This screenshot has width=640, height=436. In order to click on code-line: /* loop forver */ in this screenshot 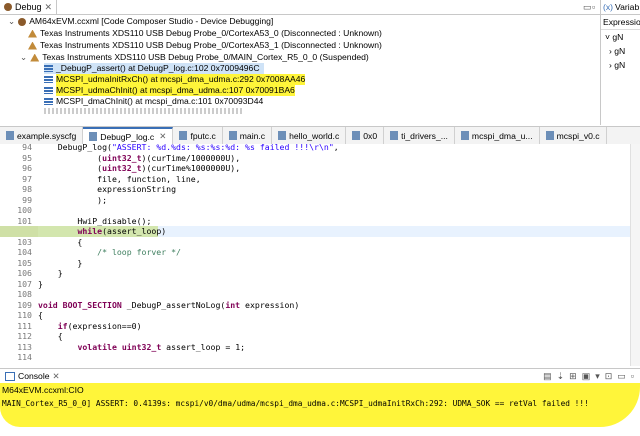, I will do `click(139, 252)`.